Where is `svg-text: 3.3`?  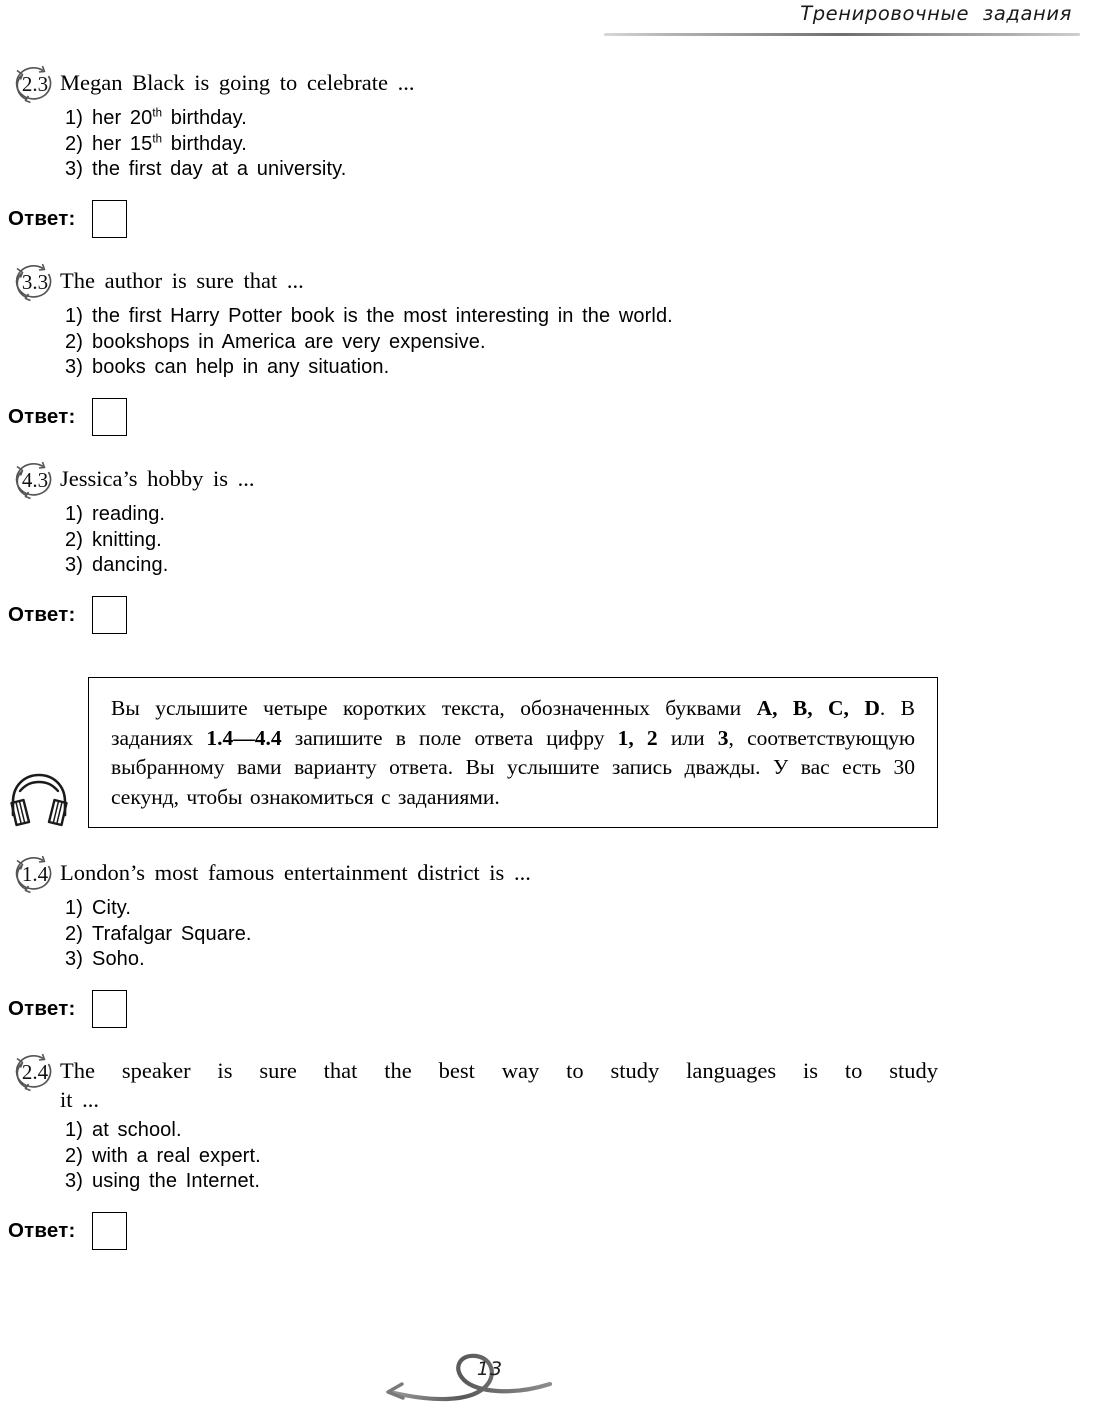
svg-text: 3.3 is located at coordinates (35, 282).